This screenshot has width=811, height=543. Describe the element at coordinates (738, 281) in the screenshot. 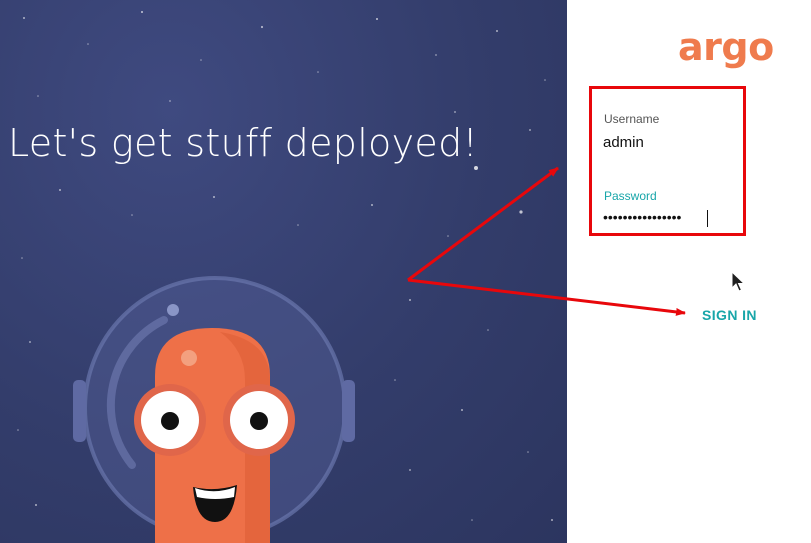

I see `mouse-pointer-icon` at that location.